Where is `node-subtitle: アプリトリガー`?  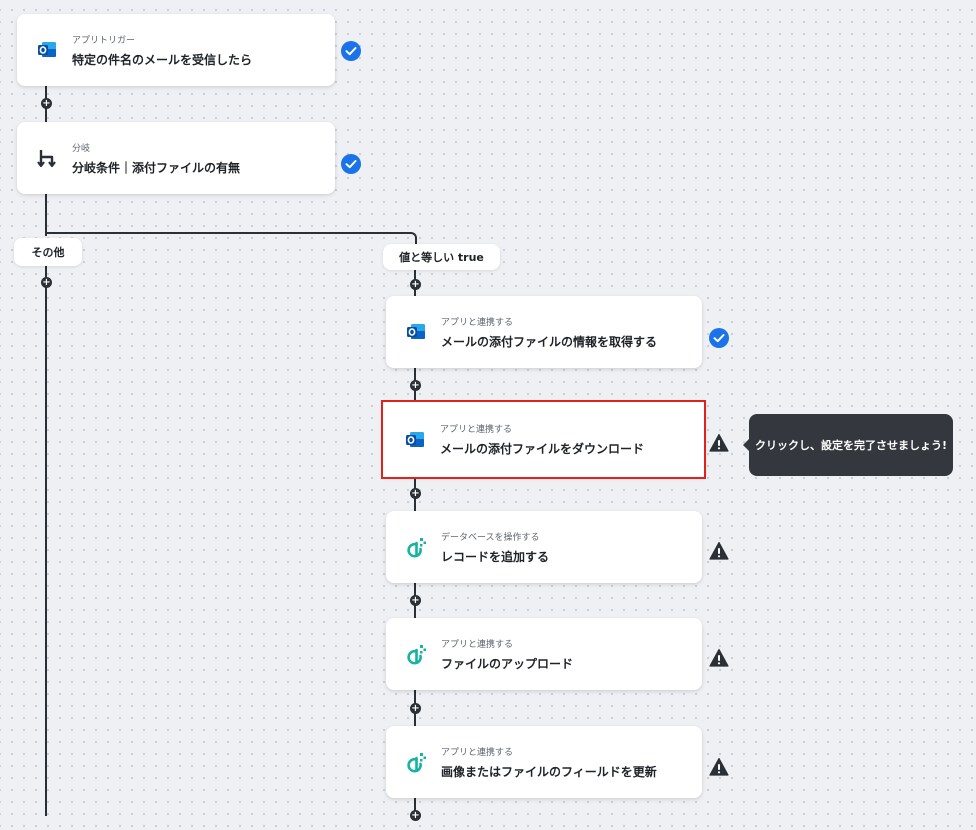
node-subtitle: アプリトリガー is located at coordinates (104, 40).